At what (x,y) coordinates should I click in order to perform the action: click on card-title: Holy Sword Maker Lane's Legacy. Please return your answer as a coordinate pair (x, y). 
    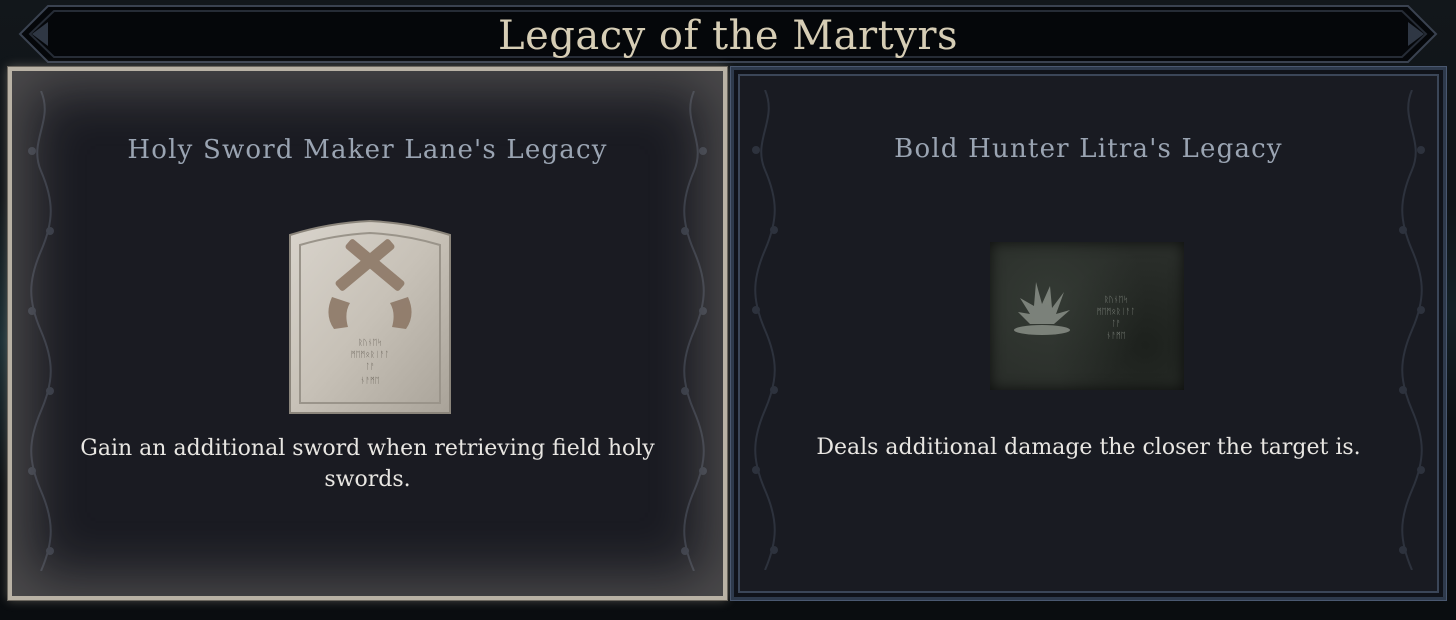
    Looking at the image, I should click on (367, 150).